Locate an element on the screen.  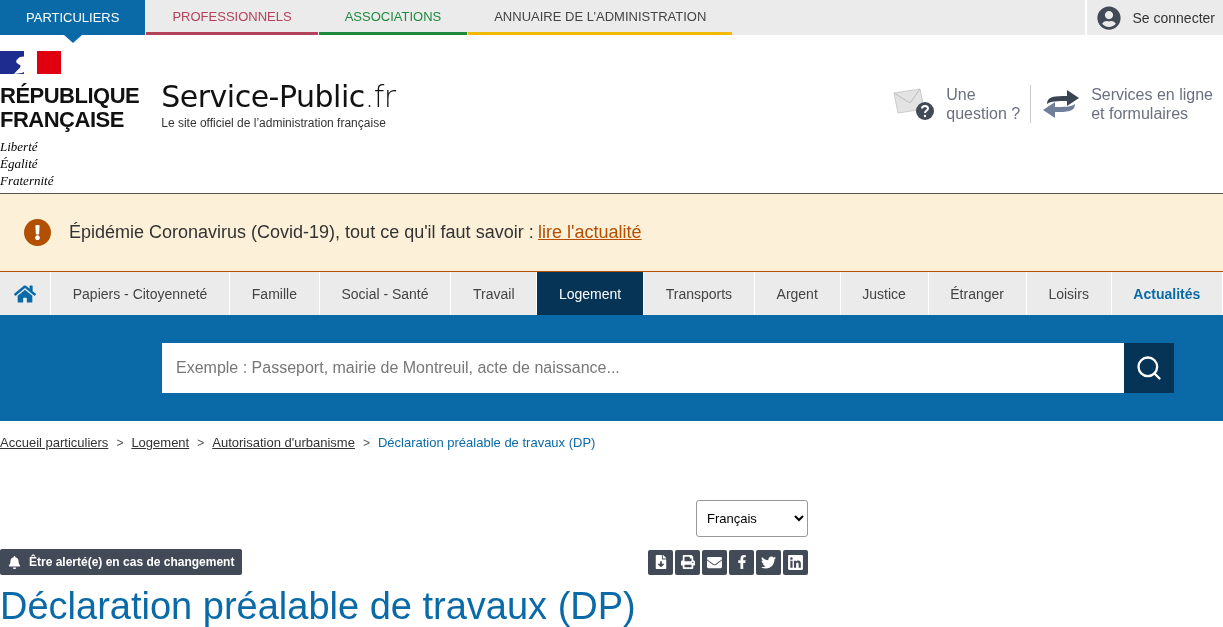
download-icon is located at coordinates (660, 562).